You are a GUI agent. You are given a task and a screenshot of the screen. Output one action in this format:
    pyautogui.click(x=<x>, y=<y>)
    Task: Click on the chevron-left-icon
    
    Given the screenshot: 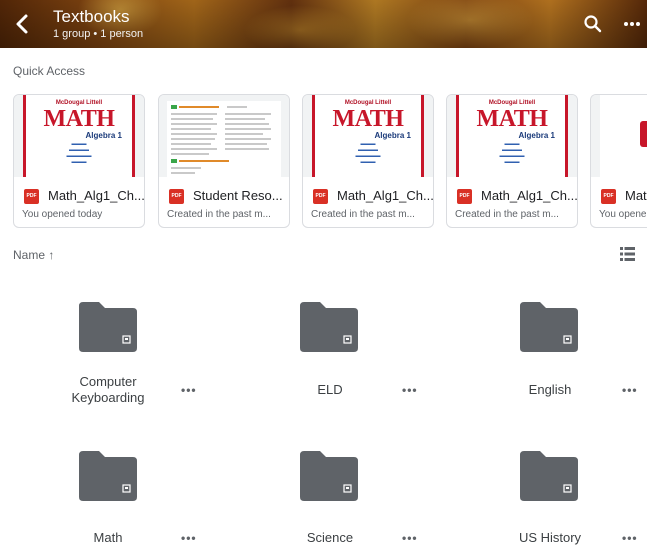 What is the action you would take?
    pyautogui.click(x=23, y=24)
    